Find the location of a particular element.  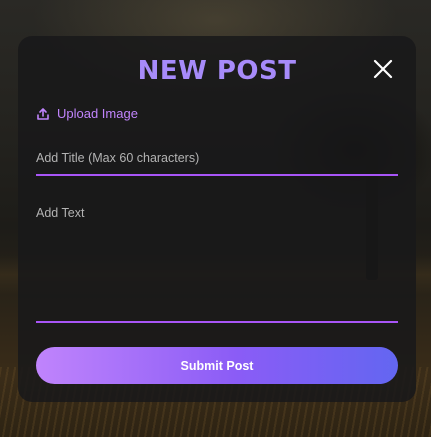

close-button is located at coordinates (383, 69).